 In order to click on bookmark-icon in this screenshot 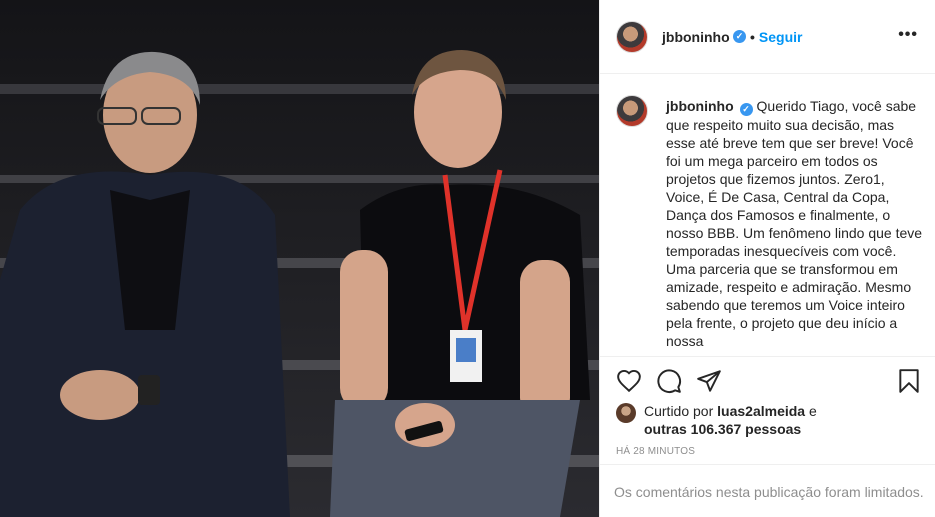, I will do `click(909, 381)`.